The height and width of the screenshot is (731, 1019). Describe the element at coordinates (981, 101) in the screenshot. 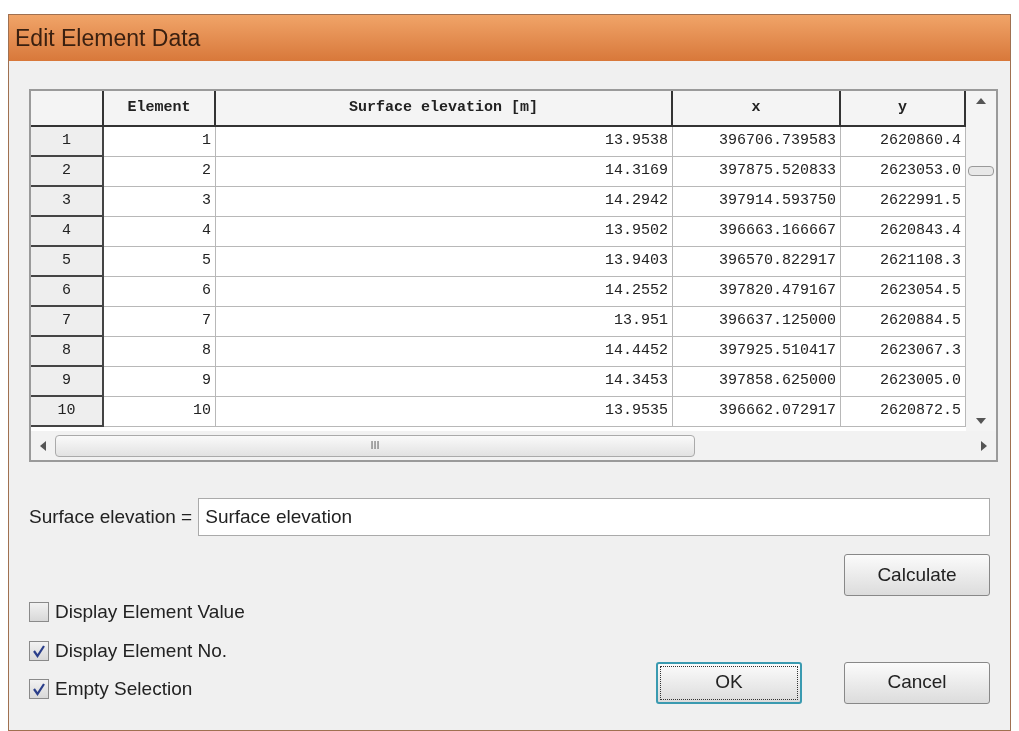

I see `scroll-up-icon` at that location.